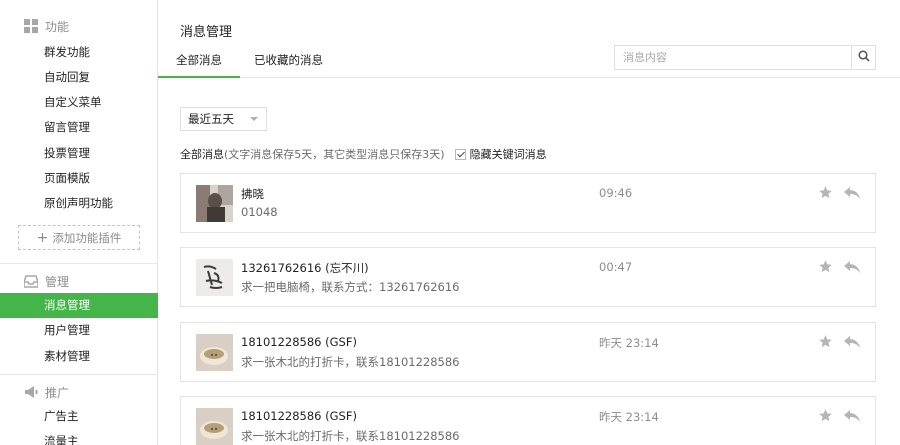 This screenshot has height=445, width=900. I want to click on message-item: 拂晓 01048 09:46, so click(528, 203).